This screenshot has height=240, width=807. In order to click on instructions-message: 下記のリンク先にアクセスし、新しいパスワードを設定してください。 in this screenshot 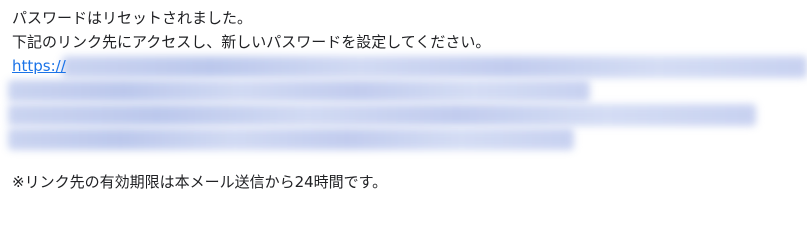, I will do `click(251, 42)`.